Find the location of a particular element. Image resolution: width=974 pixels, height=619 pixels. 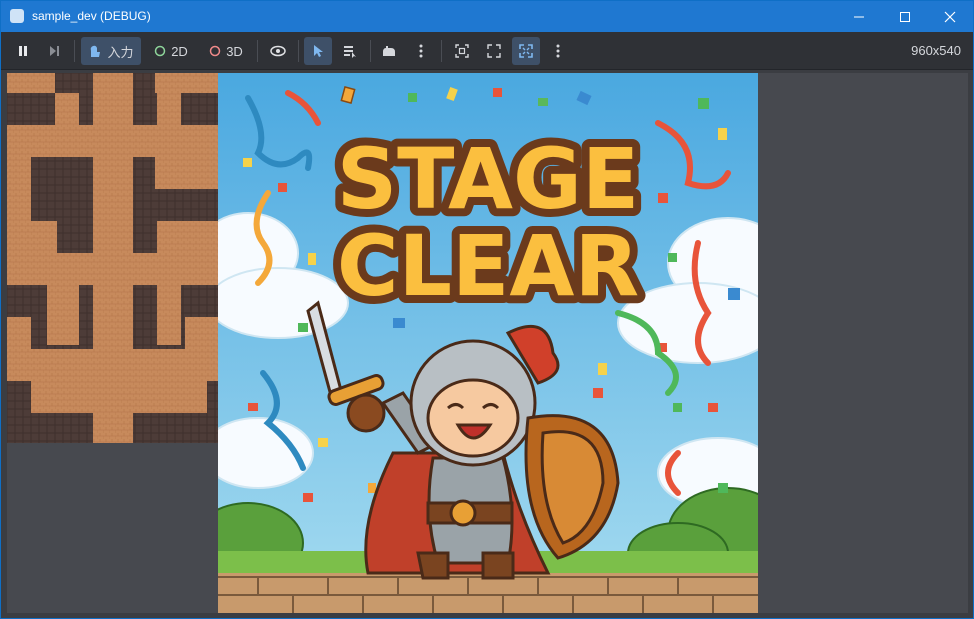

camera-override-button is located at coordinates (389, 51).